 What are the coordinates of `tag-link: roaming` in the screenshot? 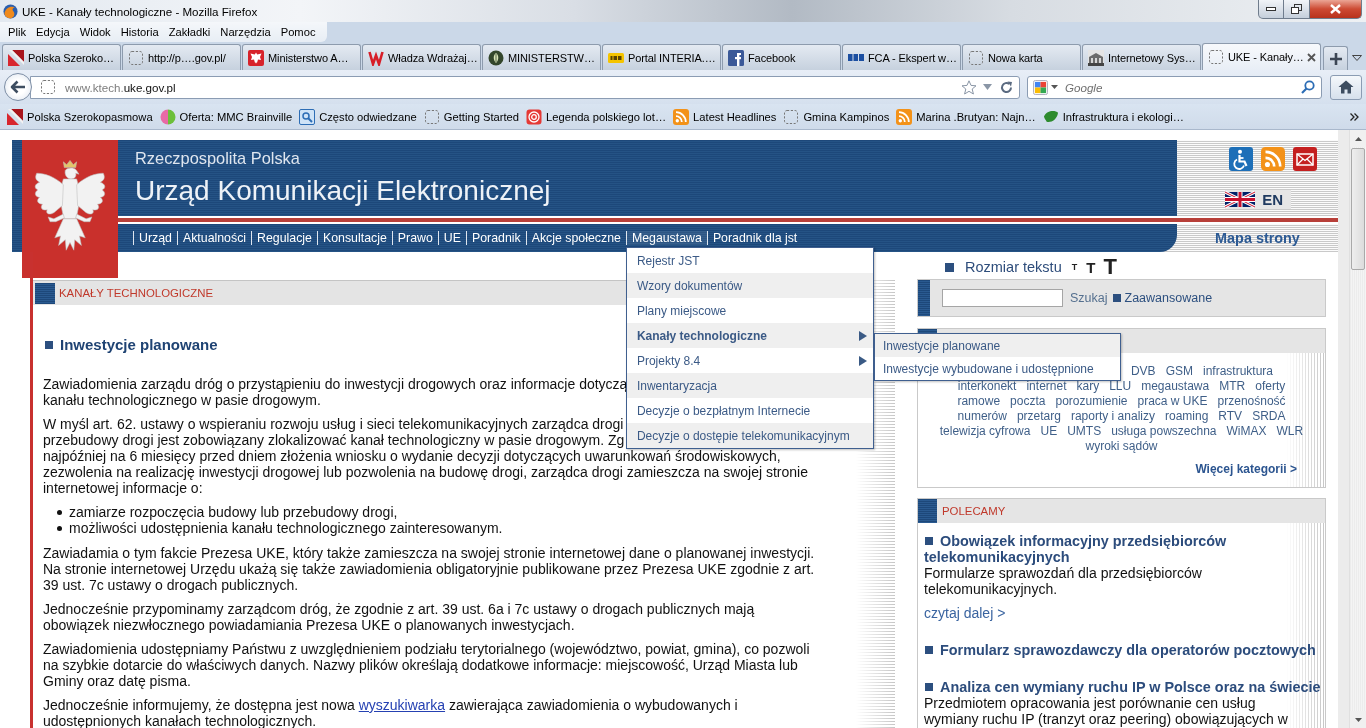 It's located at (1186, 416).